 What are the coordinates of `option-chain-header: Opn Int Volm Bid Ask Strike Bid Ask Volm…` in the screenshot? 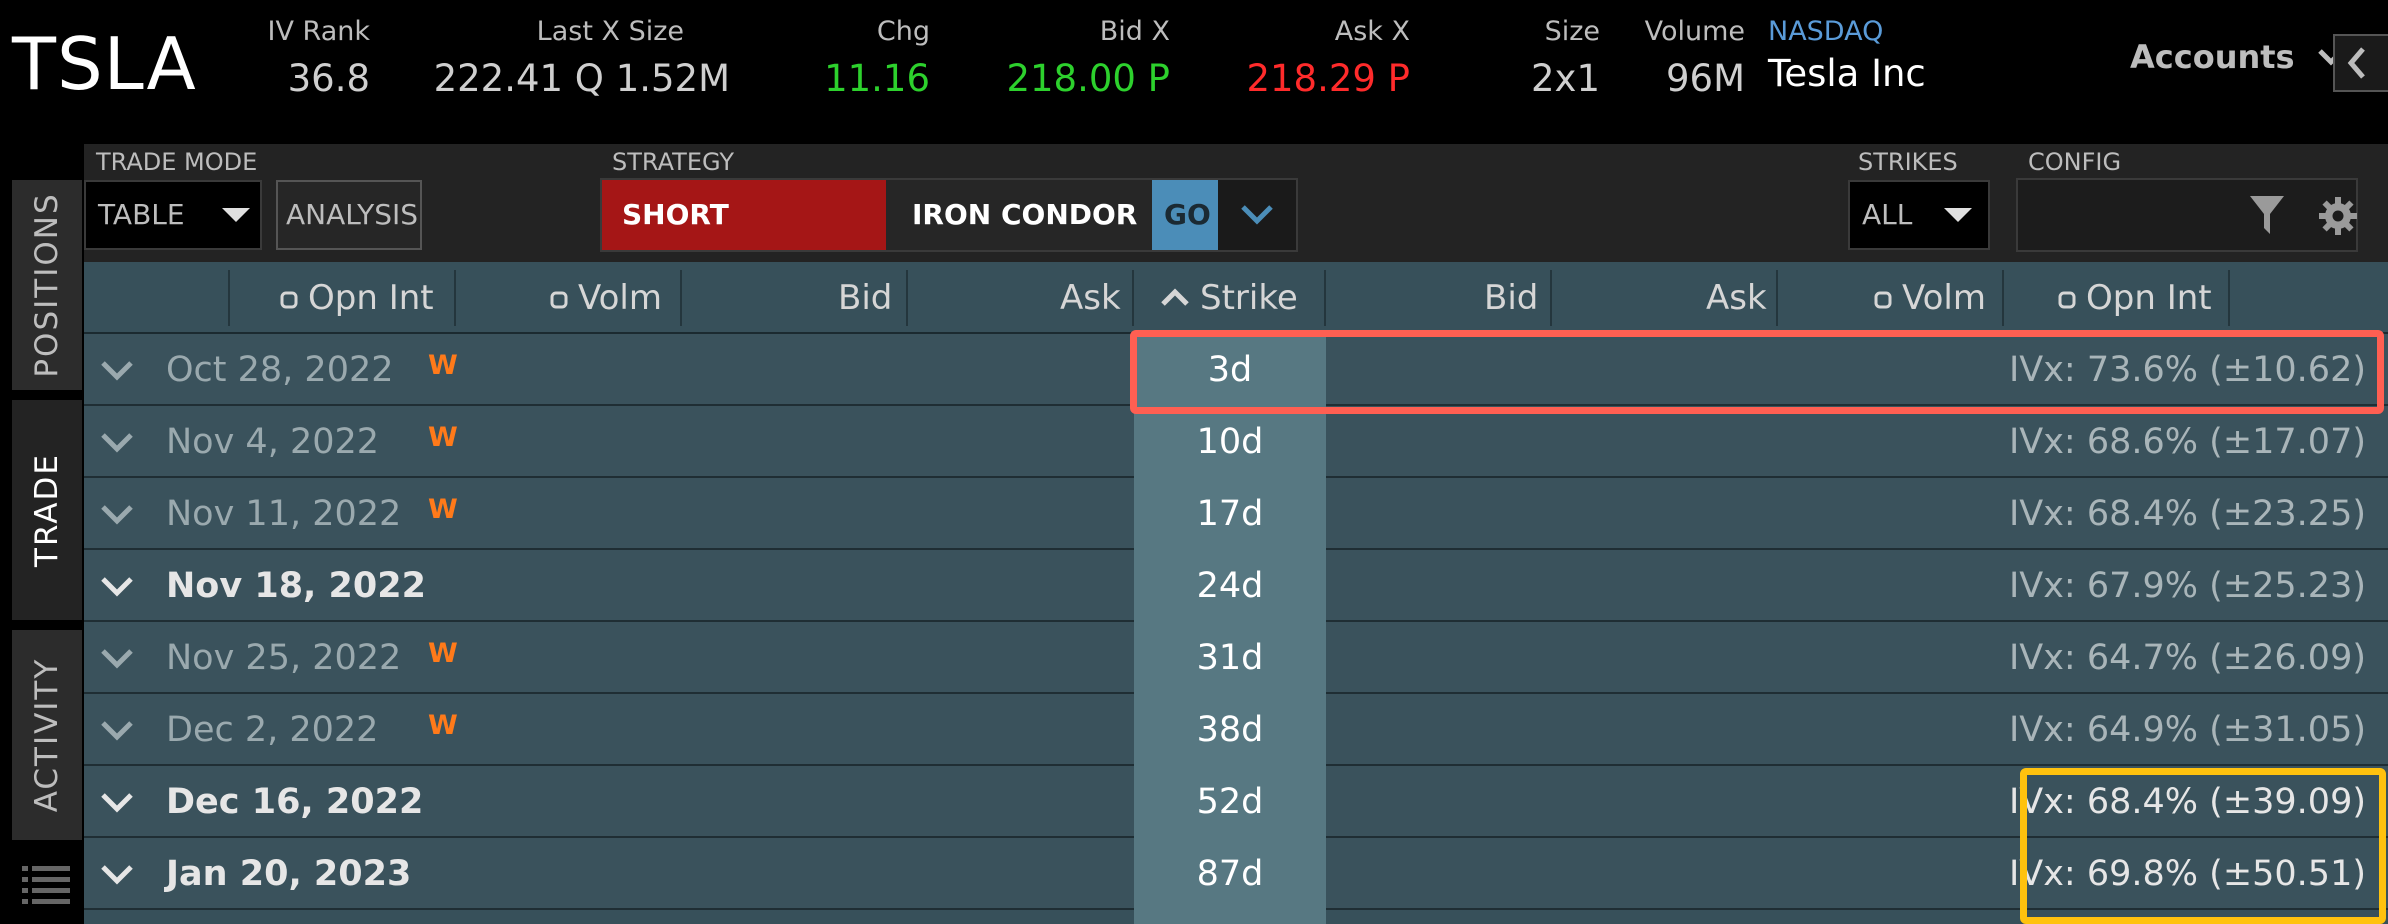 It's located at (1236, 298).